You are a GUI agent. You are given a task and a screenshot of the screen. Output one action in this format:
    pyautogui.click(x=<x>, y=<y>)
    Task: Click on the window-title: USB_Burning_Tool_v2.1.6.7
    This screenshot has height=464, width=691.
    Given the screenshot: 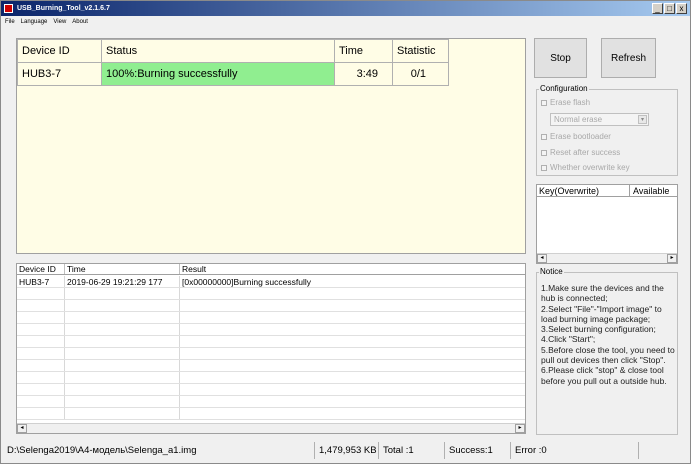 What is the action you would take?
    pyautogui.click(x=63, y=8)
    